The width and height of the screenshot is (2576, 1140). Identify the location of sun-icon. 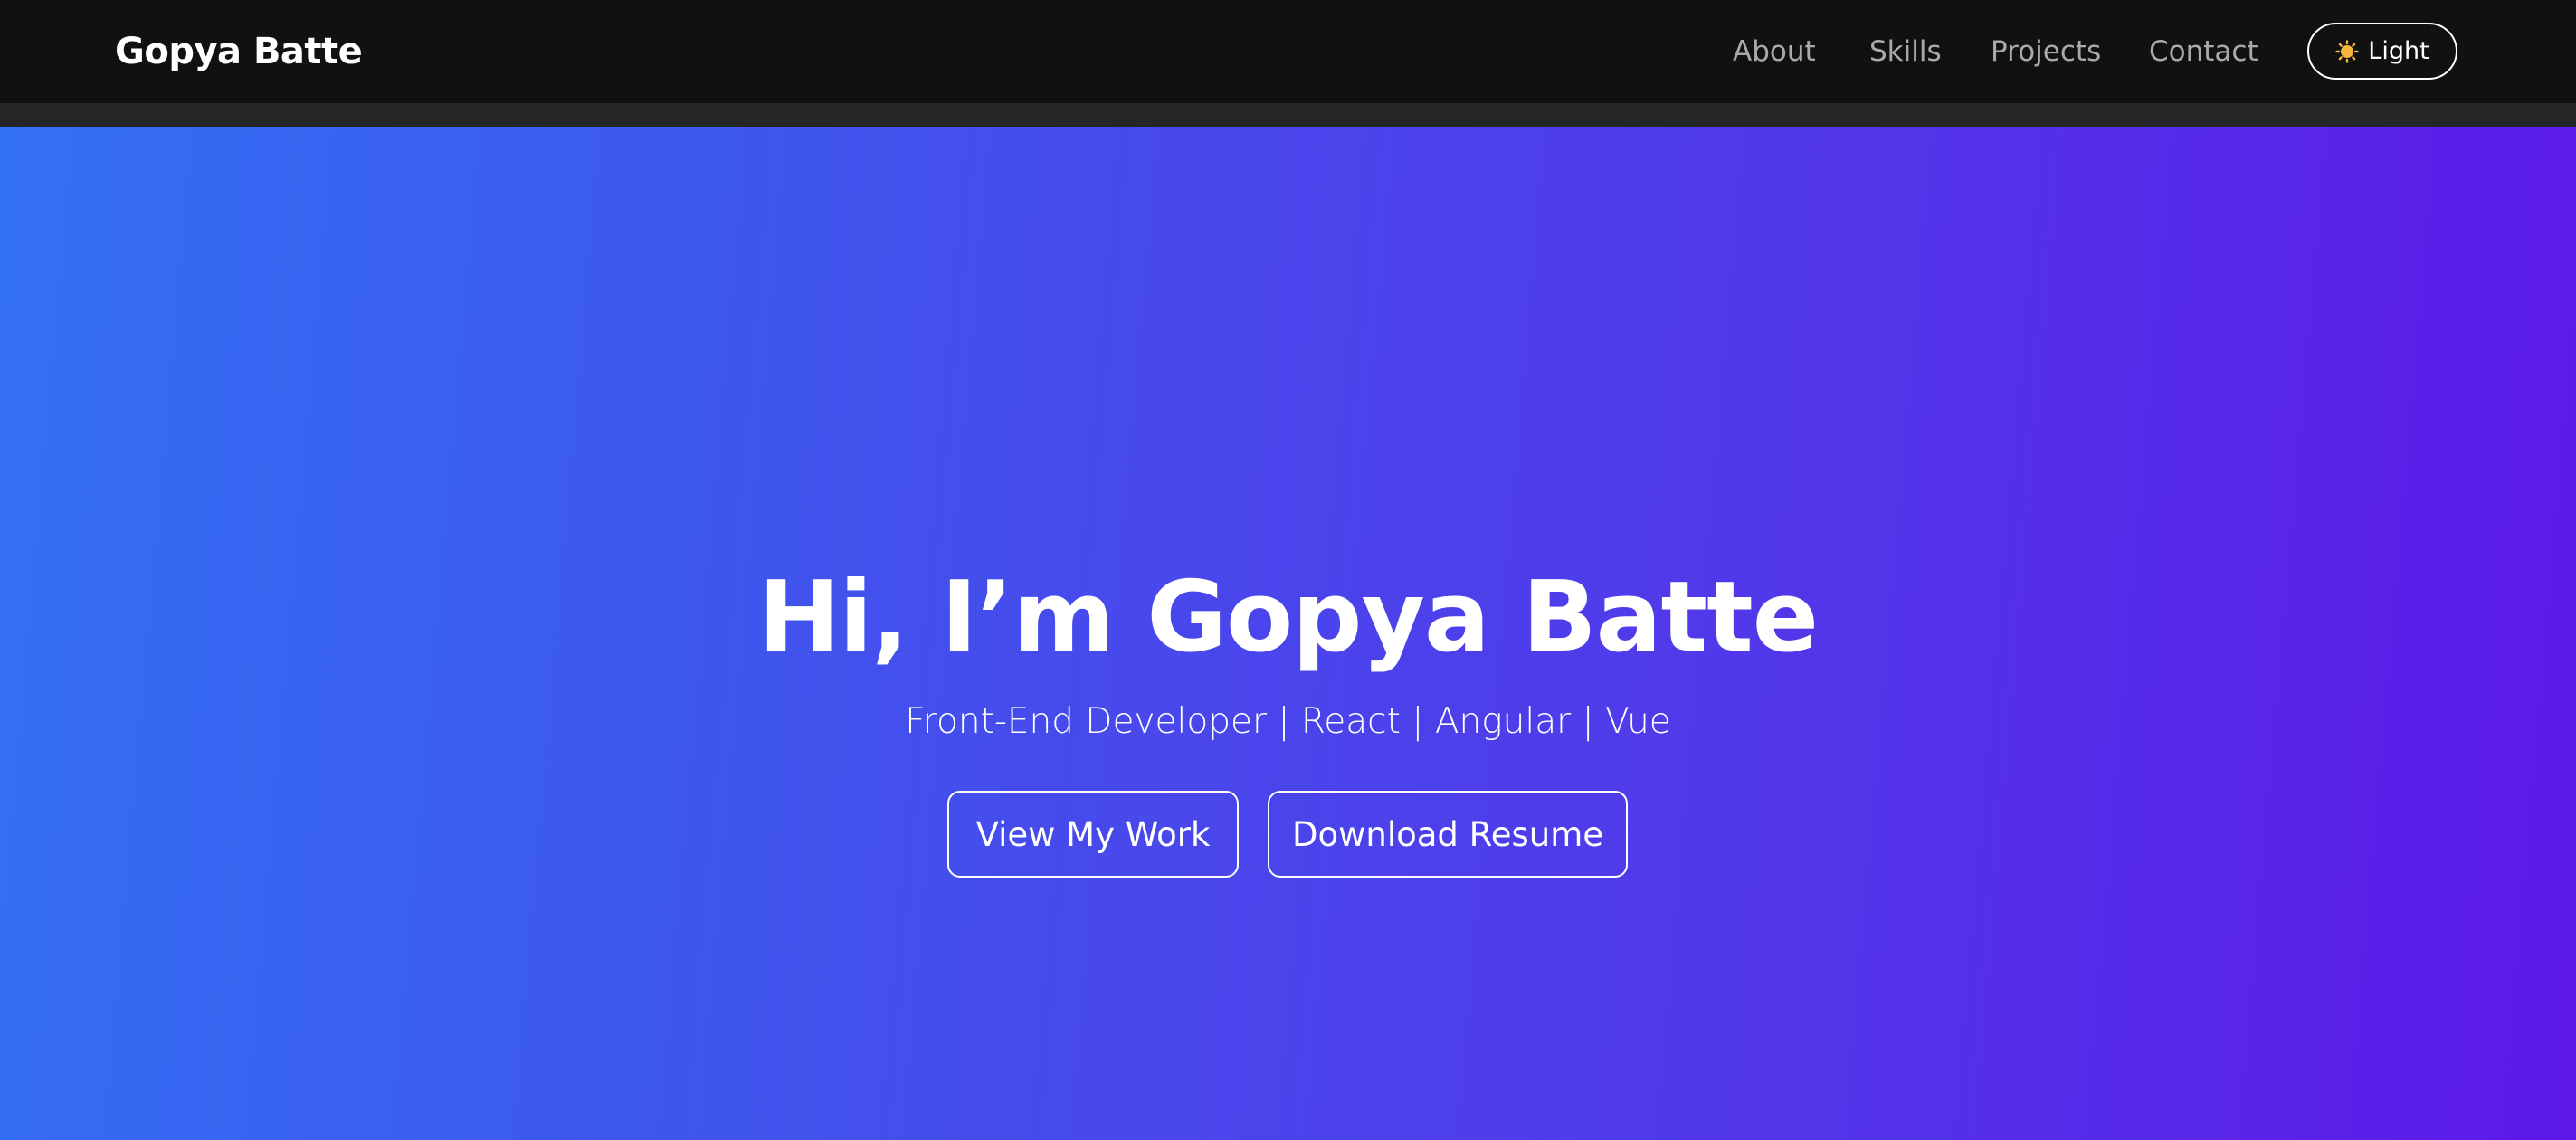
(2347, 51).